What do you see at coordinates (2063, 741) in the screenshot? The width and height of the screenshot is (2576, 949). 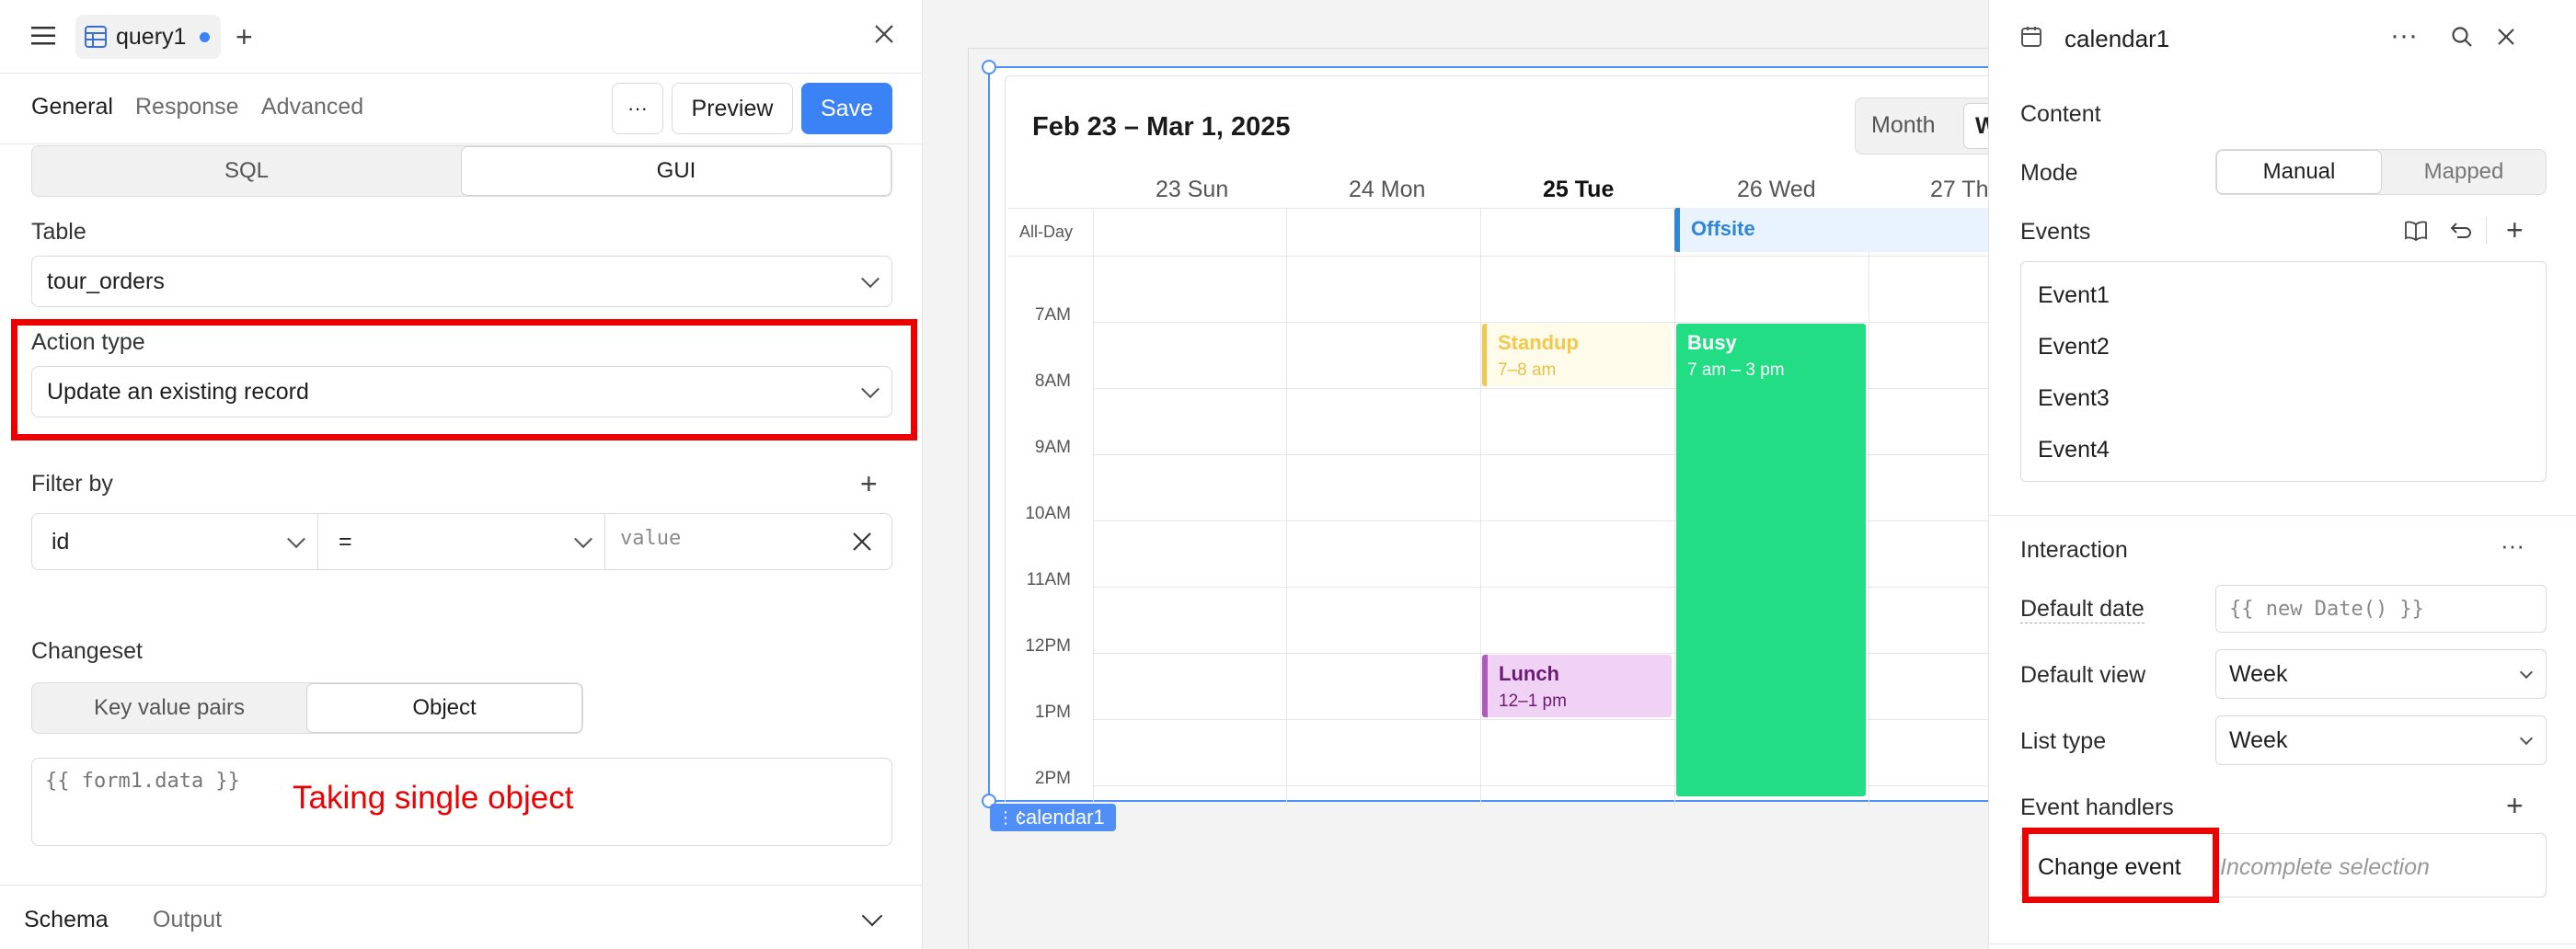 I see `list-type-label: List type` at bounding box center [2063, 741].